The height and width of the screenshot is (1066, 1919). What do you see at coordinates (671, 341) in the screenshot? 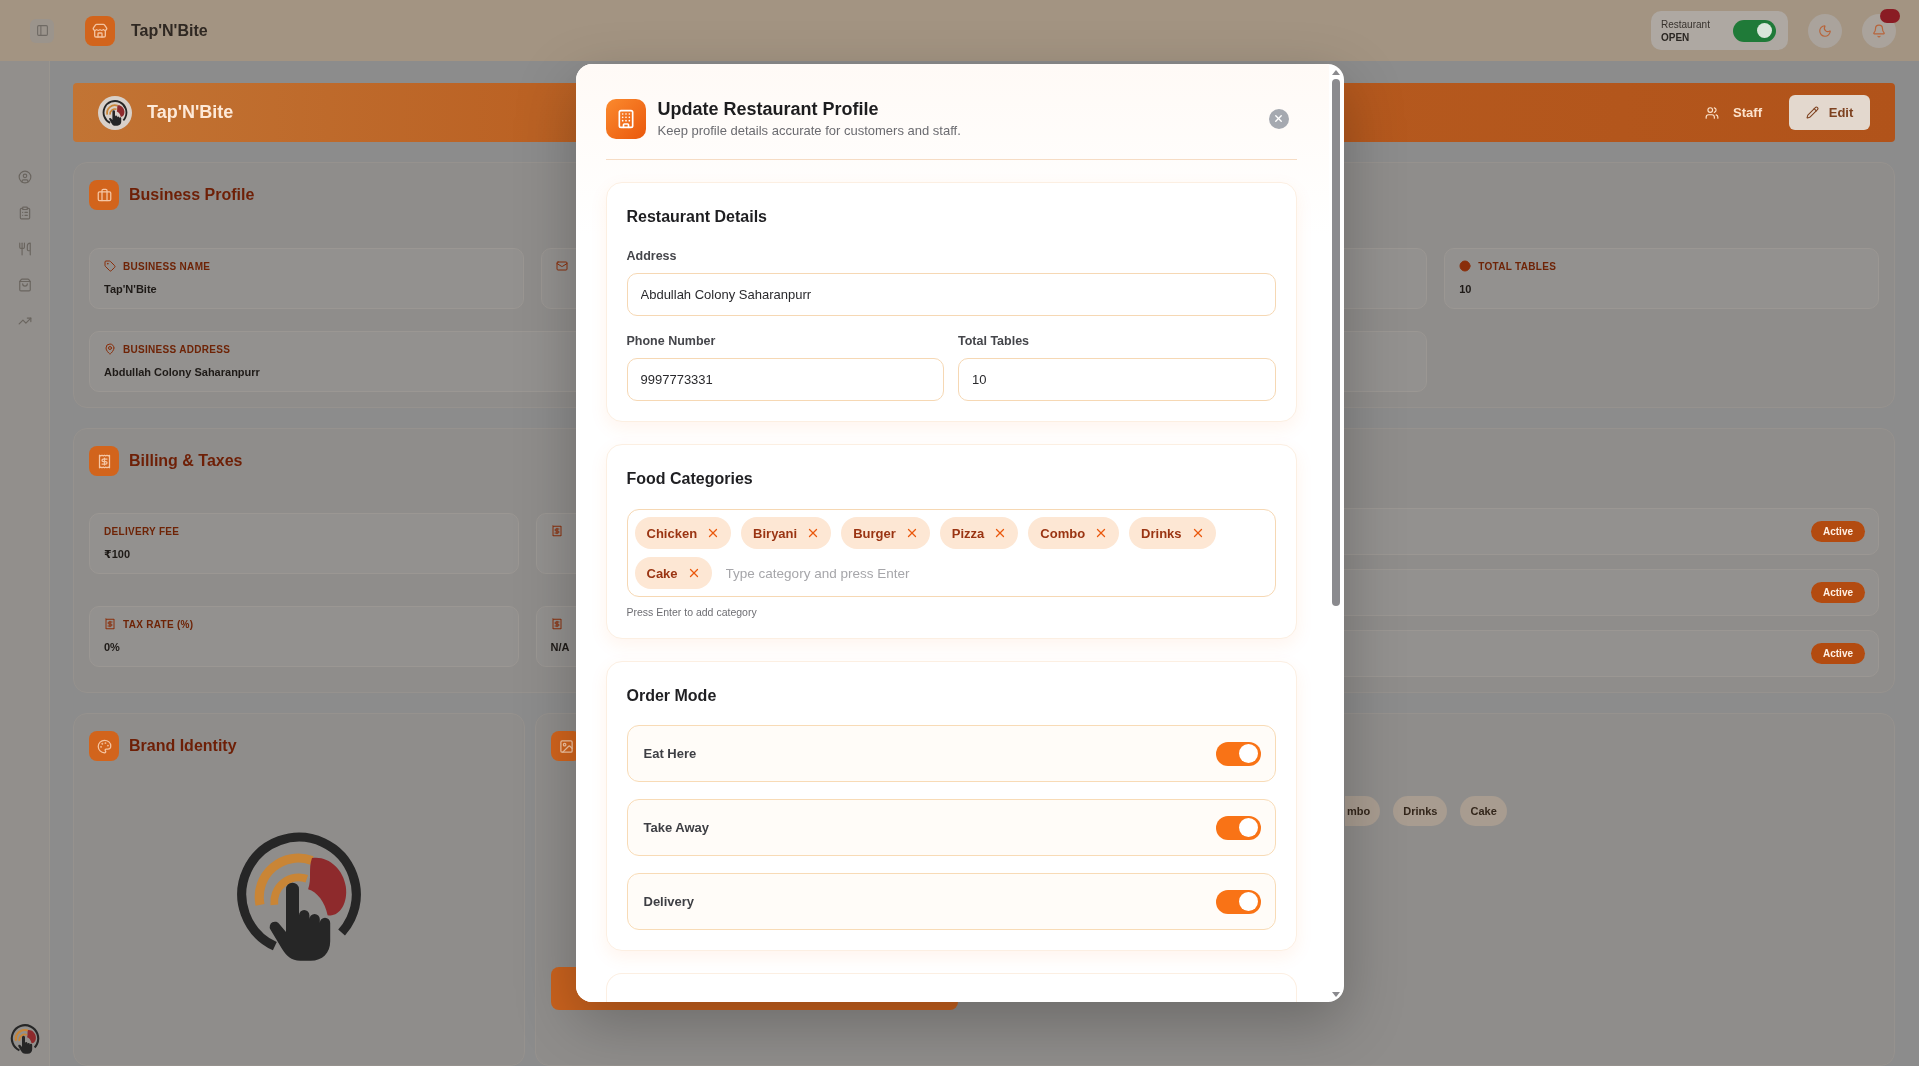
I see `field-label: Phone Number` at bounding box center [671, 341].